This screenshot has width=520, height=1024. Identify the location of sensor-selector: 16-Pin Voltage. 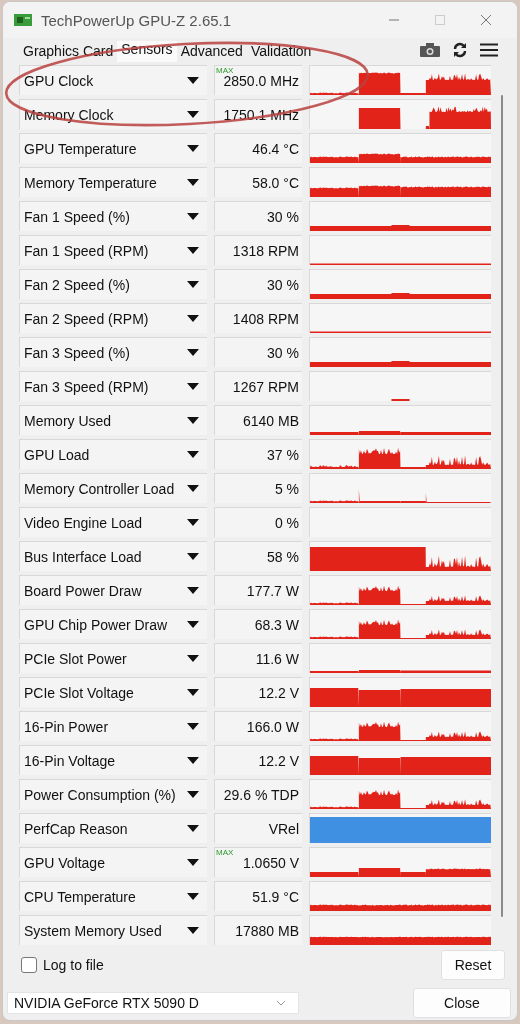
(113, 760).